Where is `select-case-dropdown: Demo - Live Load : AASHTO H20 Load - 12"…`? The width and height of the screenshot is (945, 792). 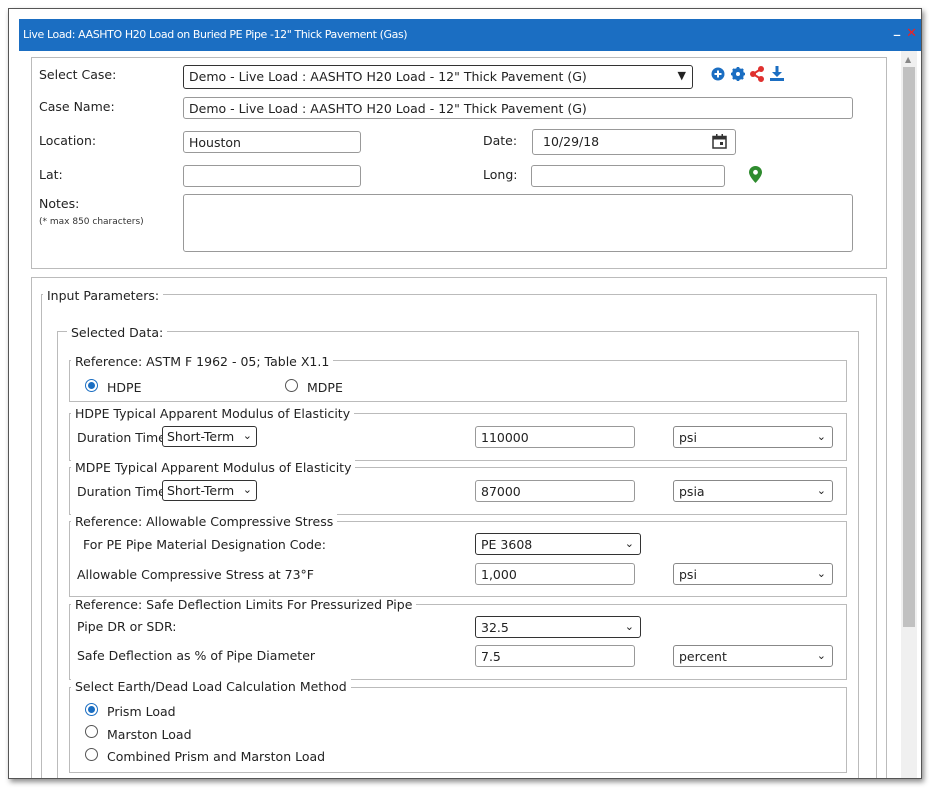 select-case-dropdown: Demo - Live Load : AASHTO H20 Load - 12"… is located at coordinates (438, 77).